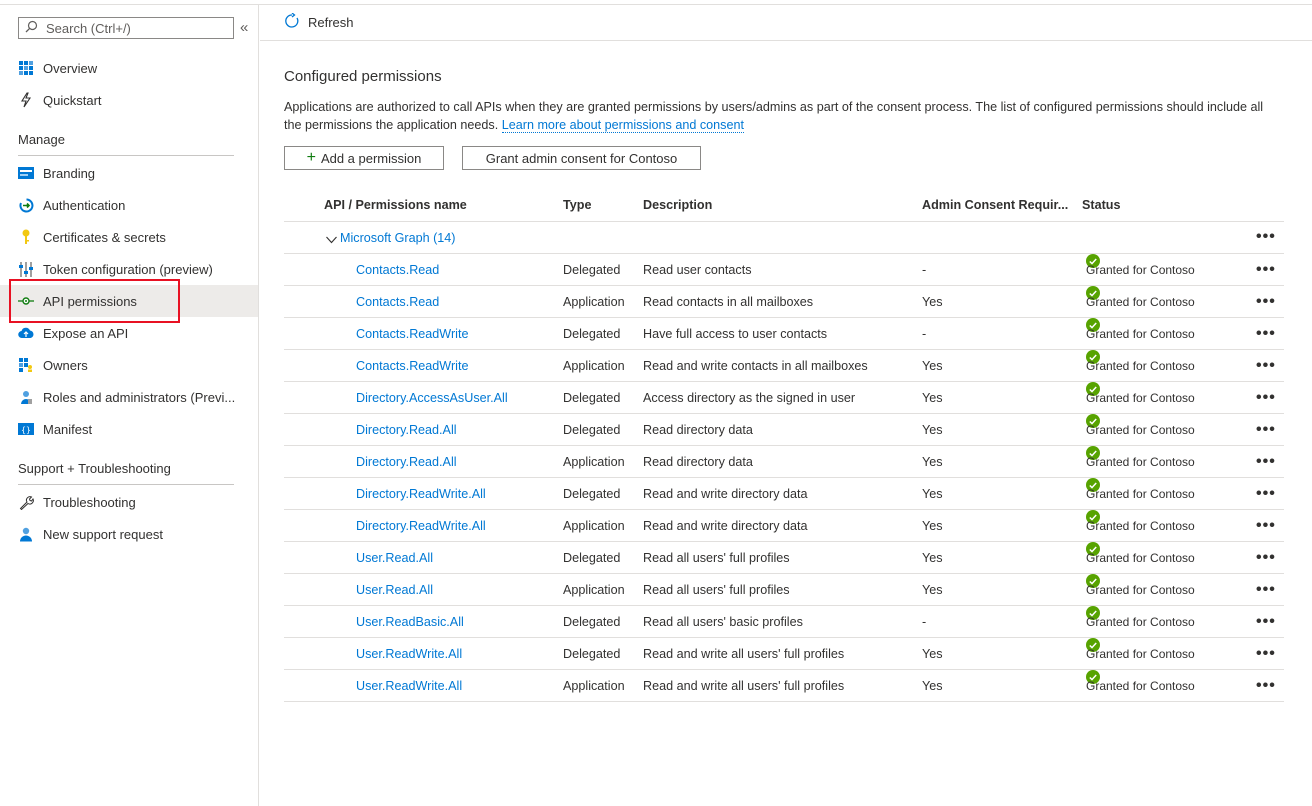 This screenshot has height=806, width=1312. Describe the element at coordinates (331, 239) in the screenshot. I see `chevron-down-icon` at that location.